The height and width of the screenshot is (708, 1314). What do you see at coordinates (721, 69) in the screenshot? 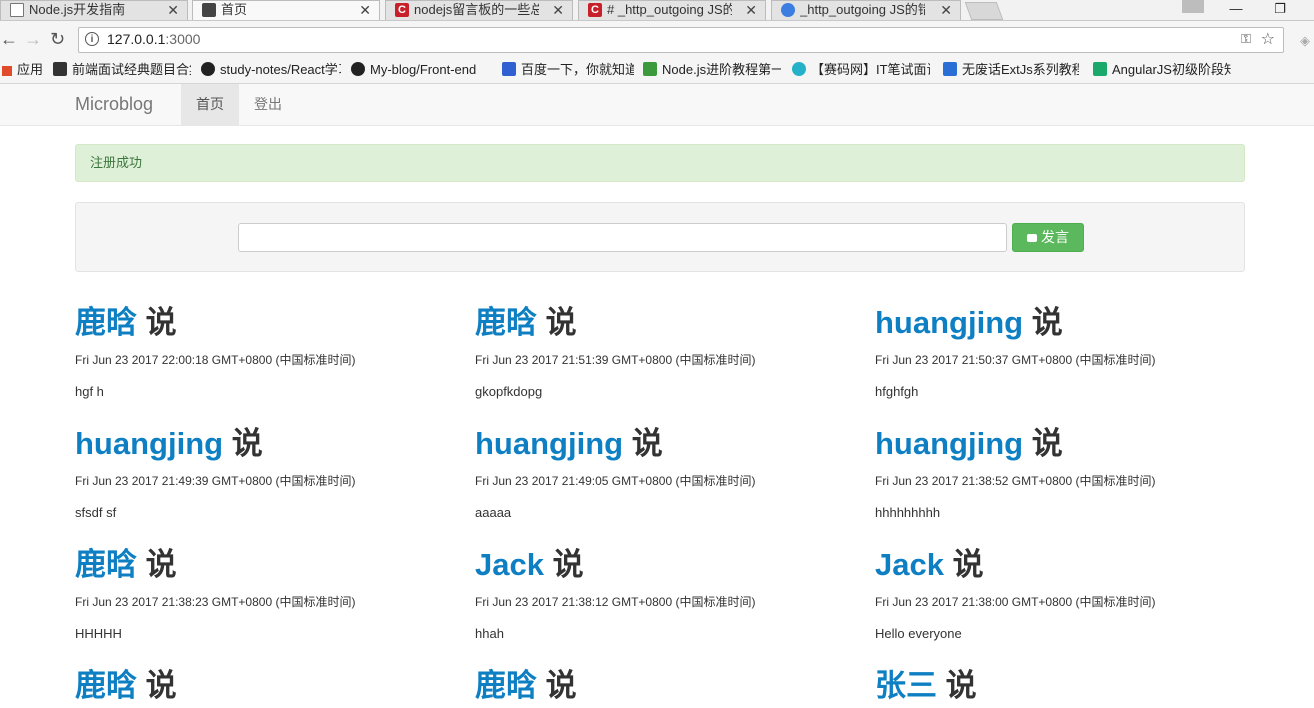
I see `bookmark-label: Node.js进阶教程第一` at bounding box center [721, 69].